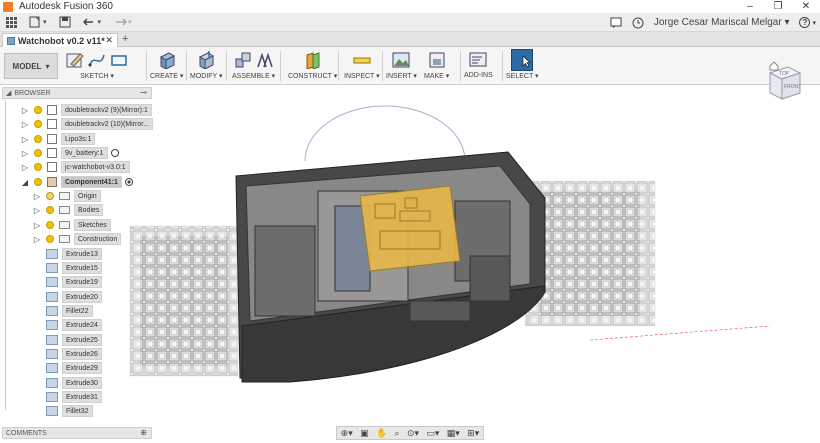  I want to click on tree-row: ▷ Lipo3s:1, so click(58, 139).